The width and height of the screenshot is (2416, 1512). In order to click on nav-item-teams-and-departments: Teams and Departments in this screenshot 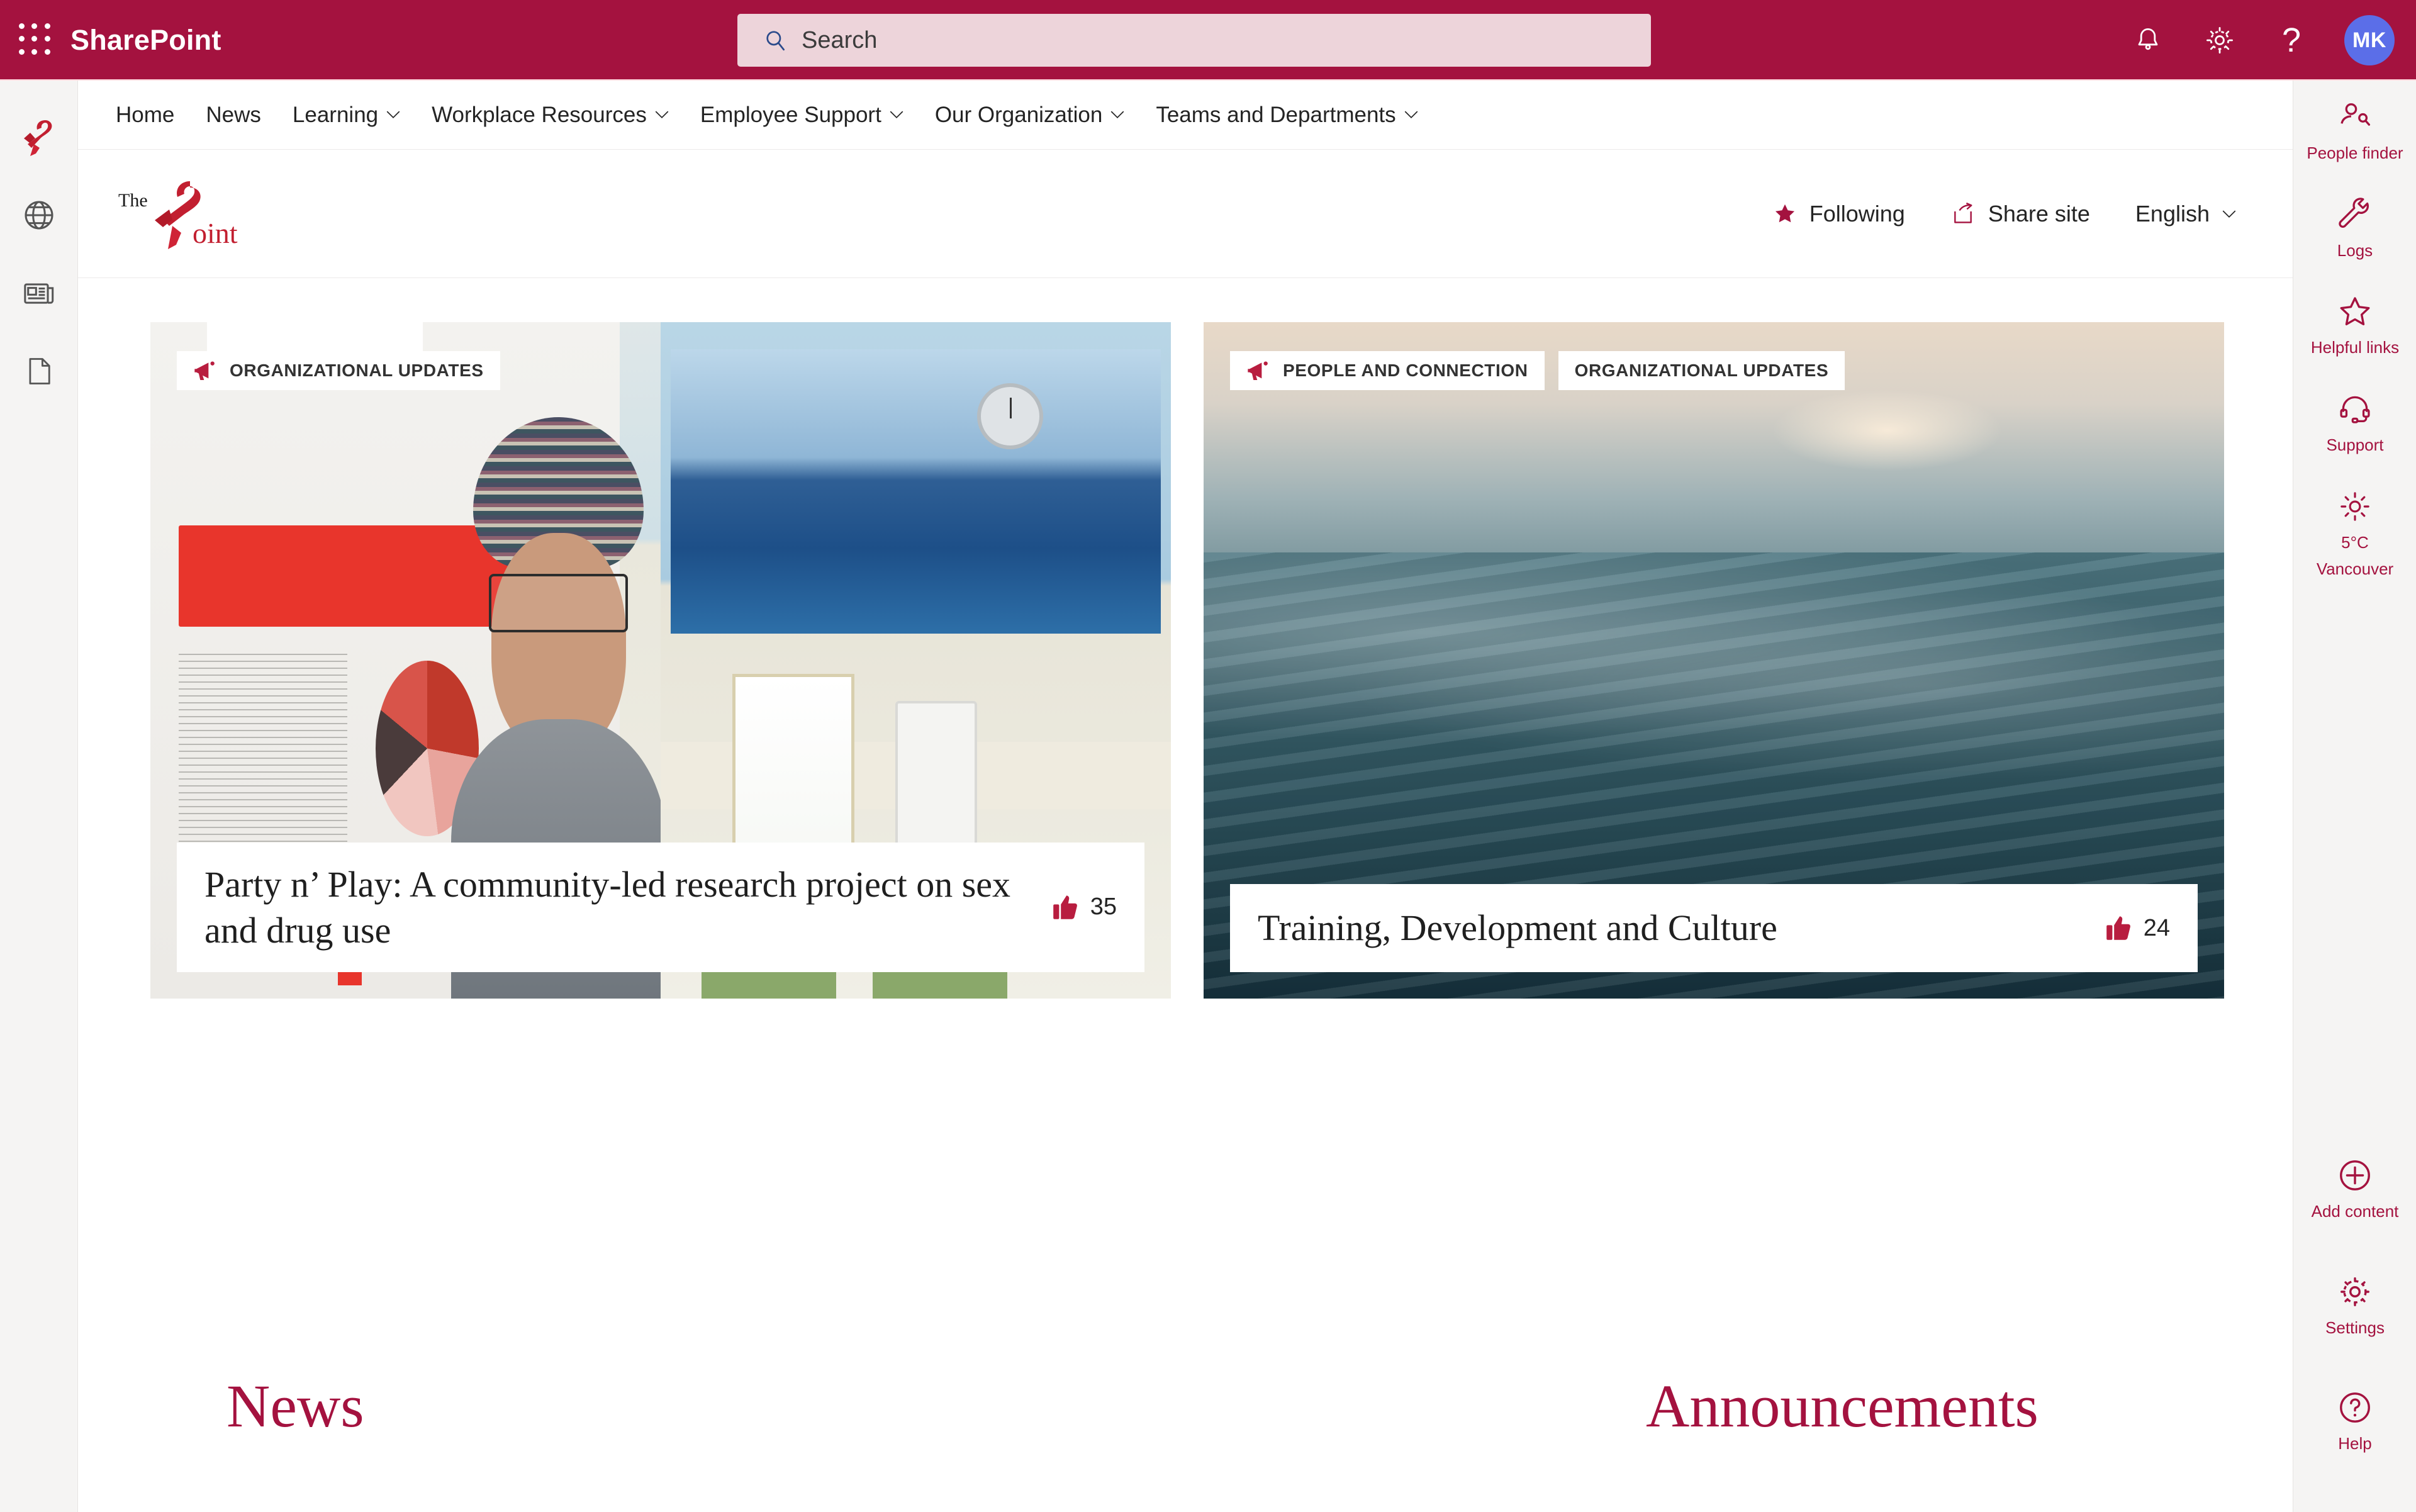, I will do `click(1286, 115)`.